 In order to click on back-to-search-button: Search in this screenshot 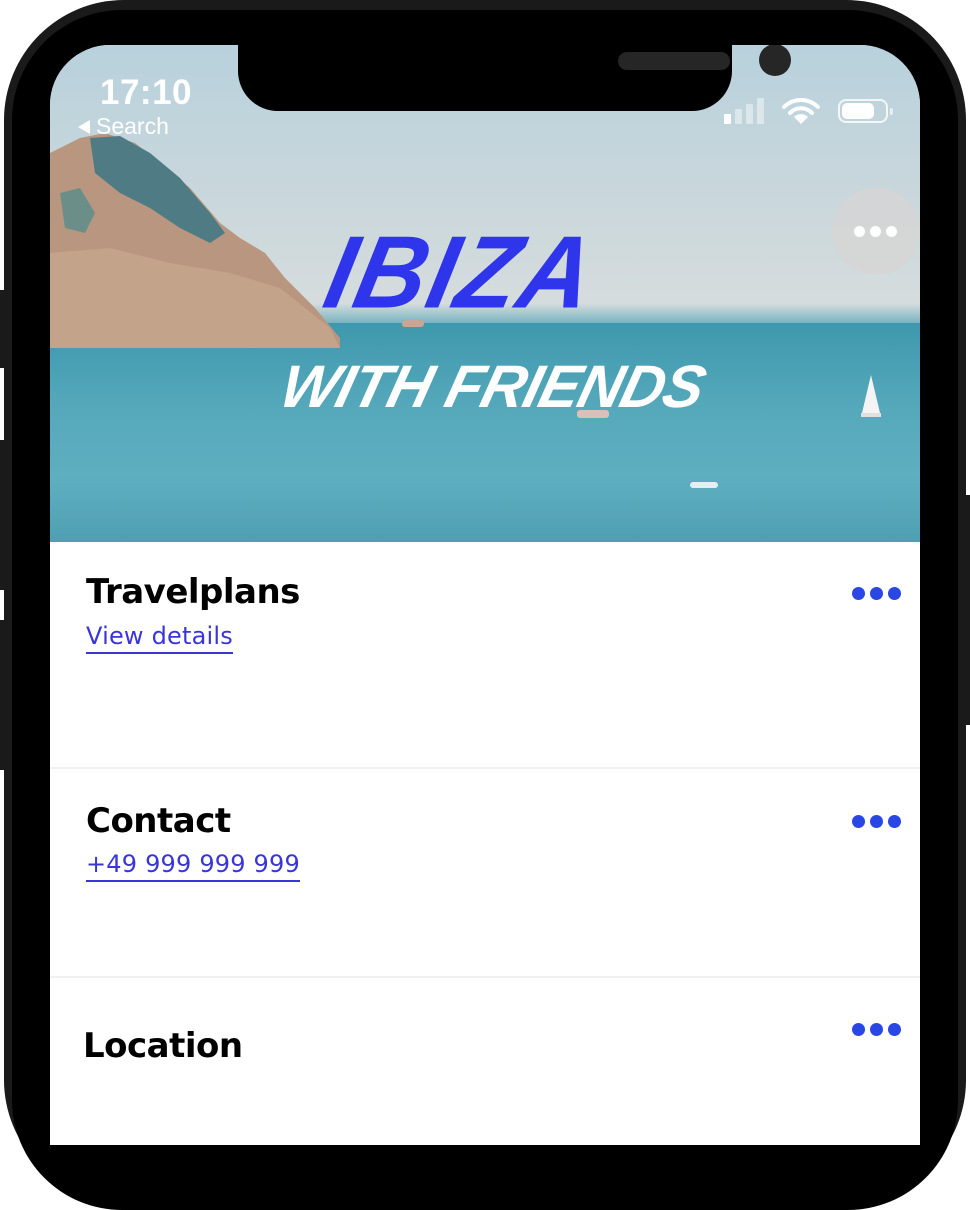, I will do `click(123, 126)`.